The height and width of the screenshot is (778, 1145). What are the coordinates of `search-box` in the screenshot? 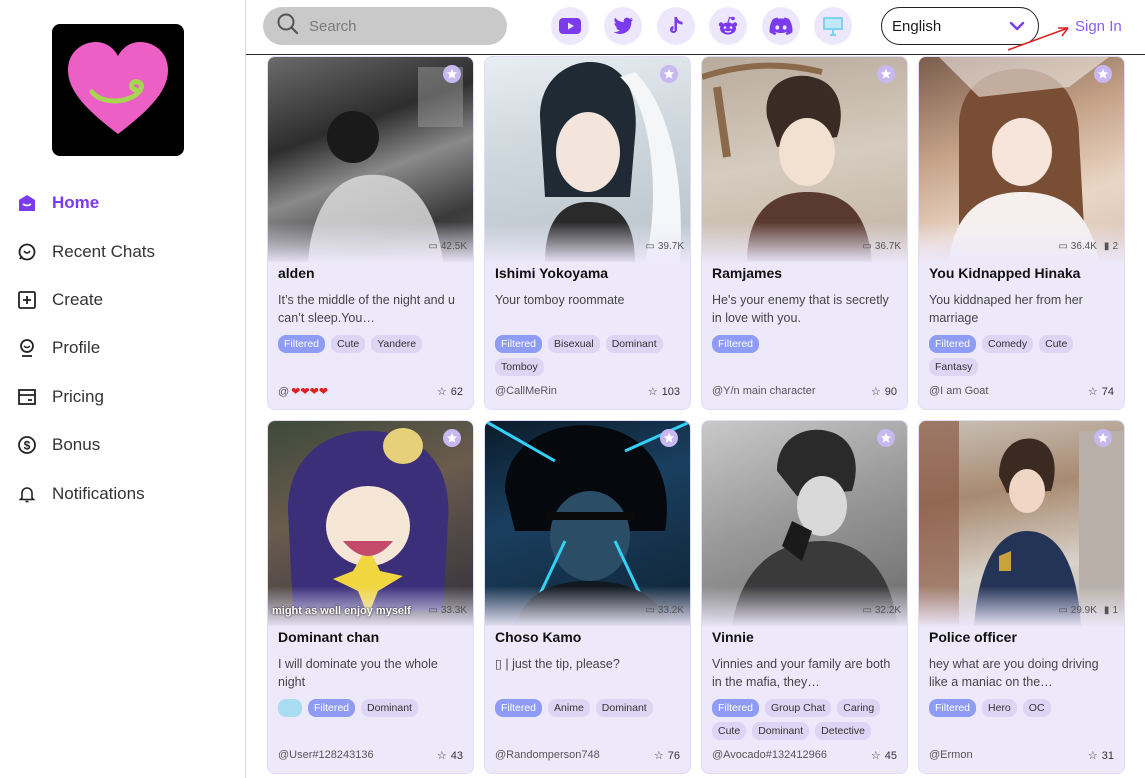 It's located at (385, 26).